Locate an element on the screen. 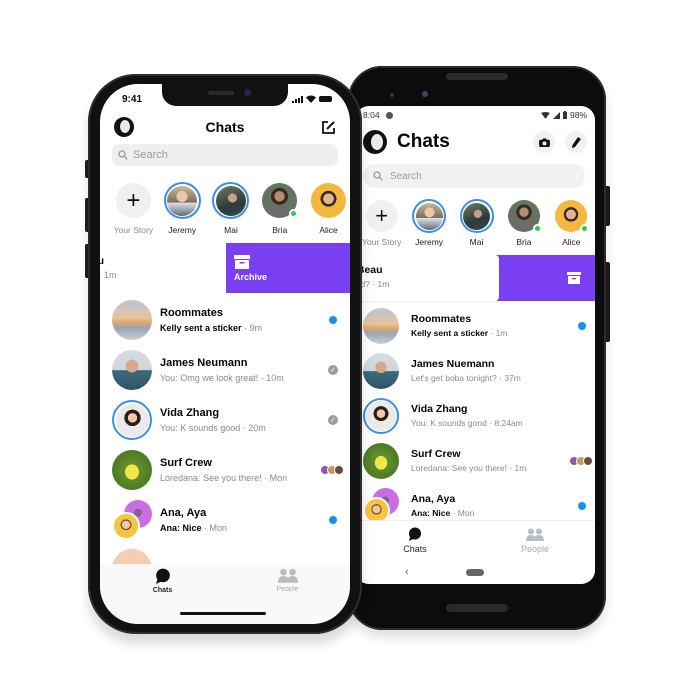 The width and height of the screenshot is (700, 700). front-camera is located at coordinates (425, 94).